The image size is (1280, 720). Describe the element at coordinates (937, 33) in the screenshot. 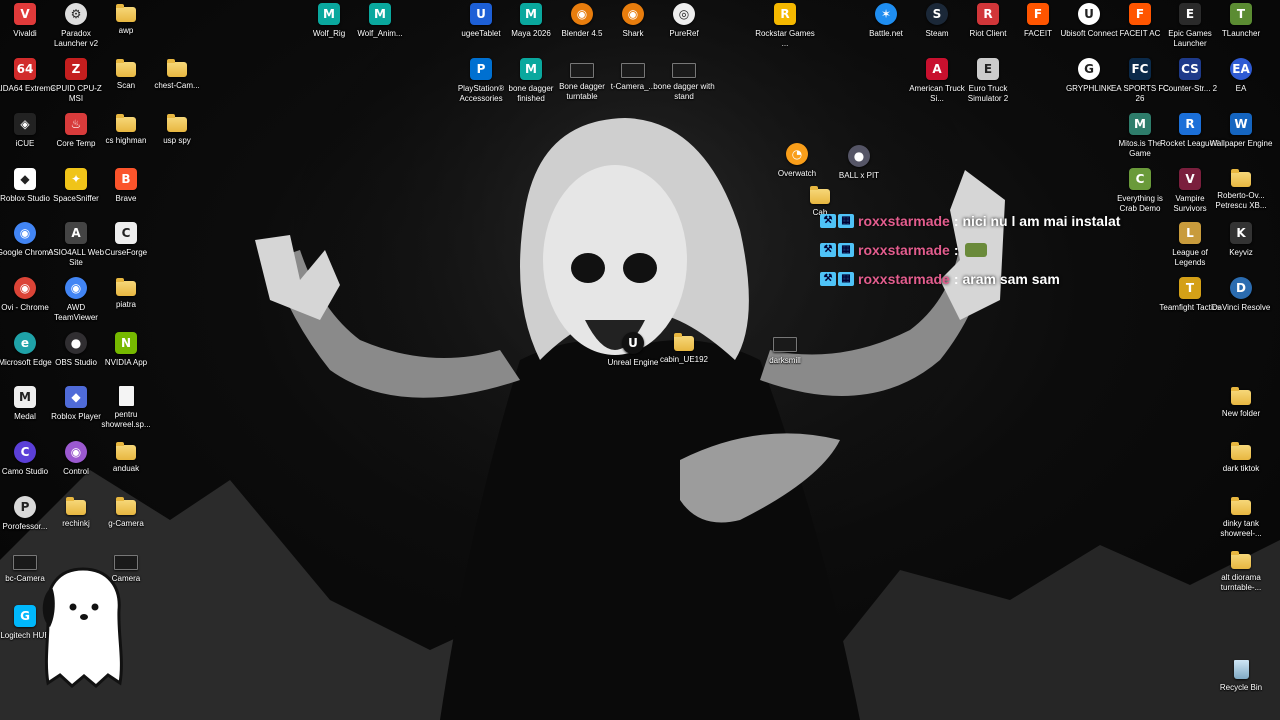

I see `desktop-icon-label: Steam` at that location.